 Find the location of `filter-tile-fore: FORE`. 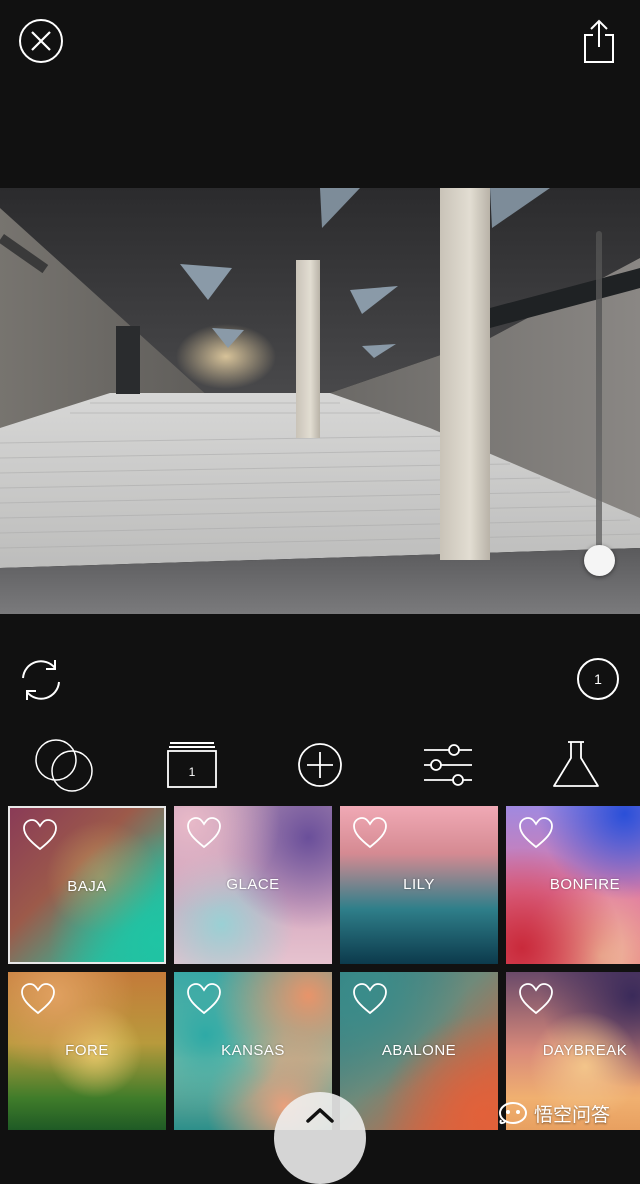

filter-tile-fore: FORE is located at coordinates (87, 1051).